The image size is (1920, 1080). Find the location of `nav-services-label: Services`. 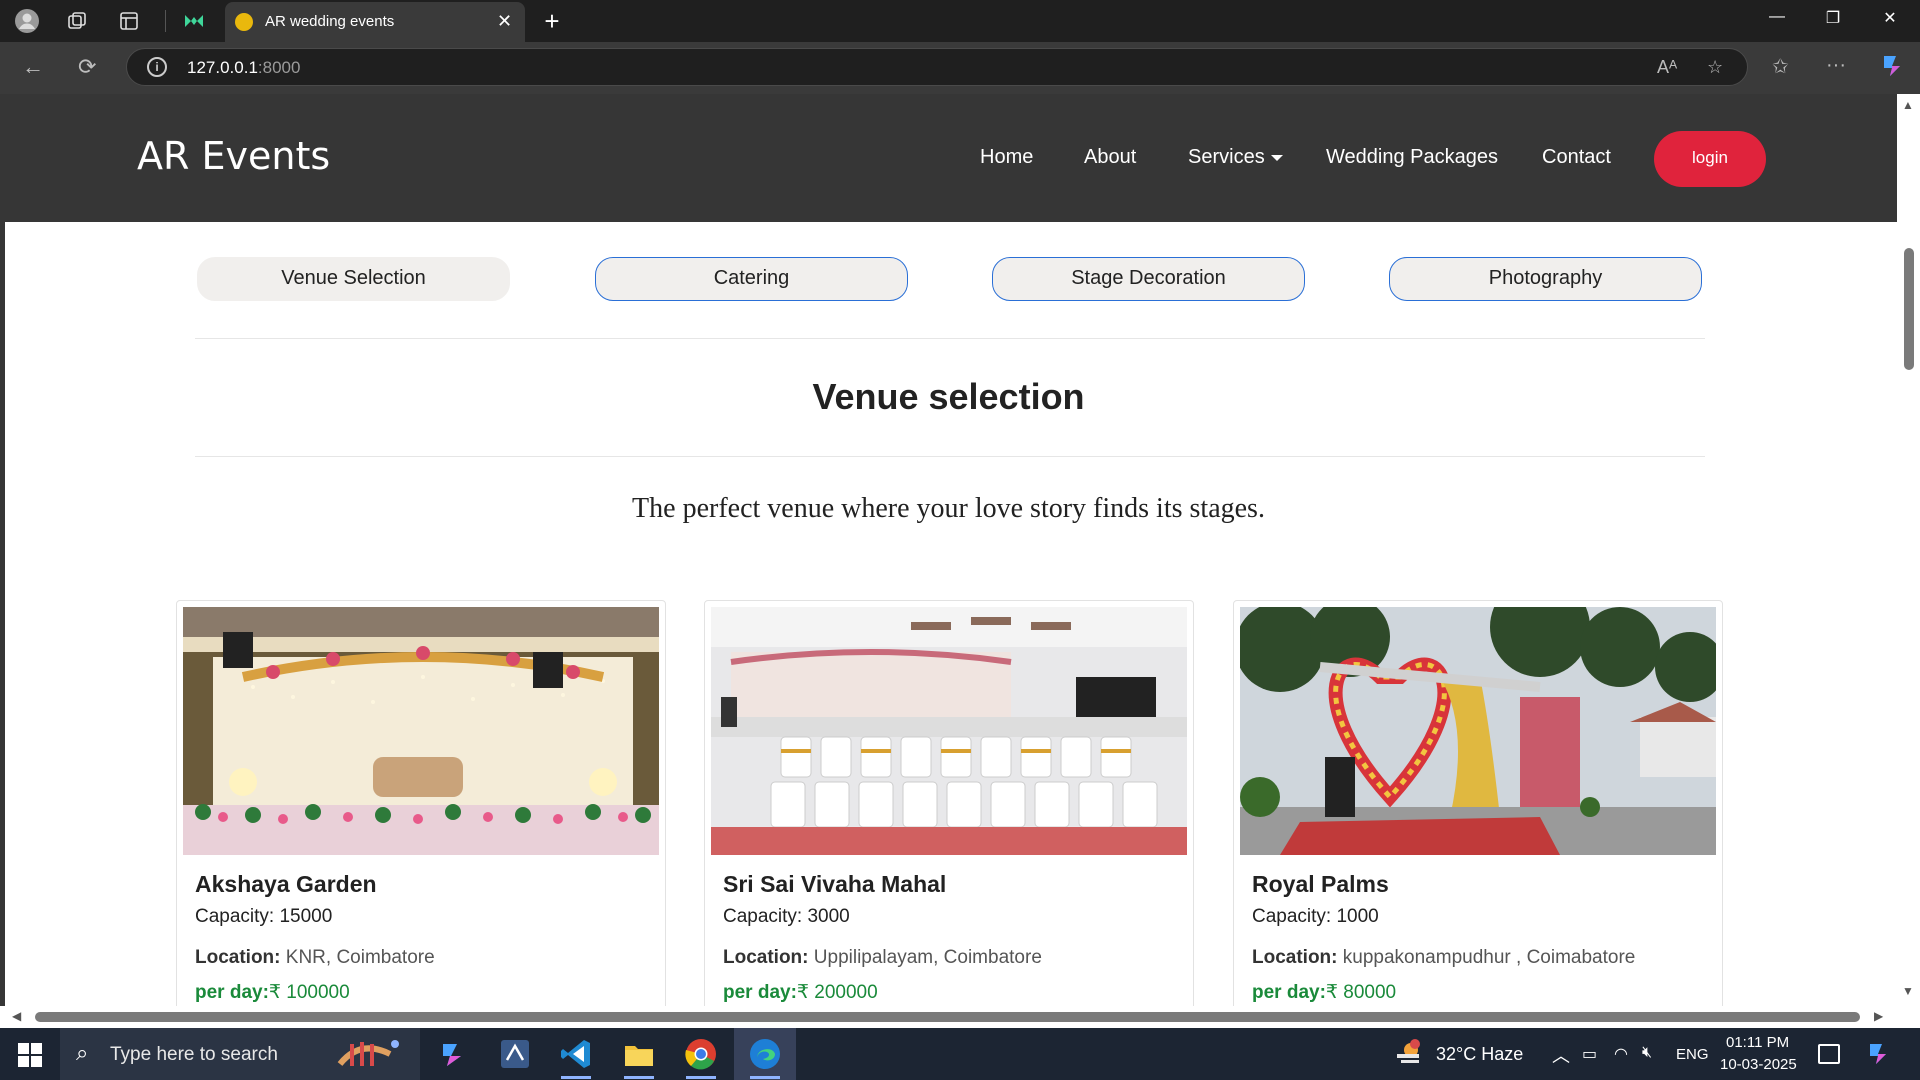

nav-services-label: Services is located at coordinates (1226, 157).